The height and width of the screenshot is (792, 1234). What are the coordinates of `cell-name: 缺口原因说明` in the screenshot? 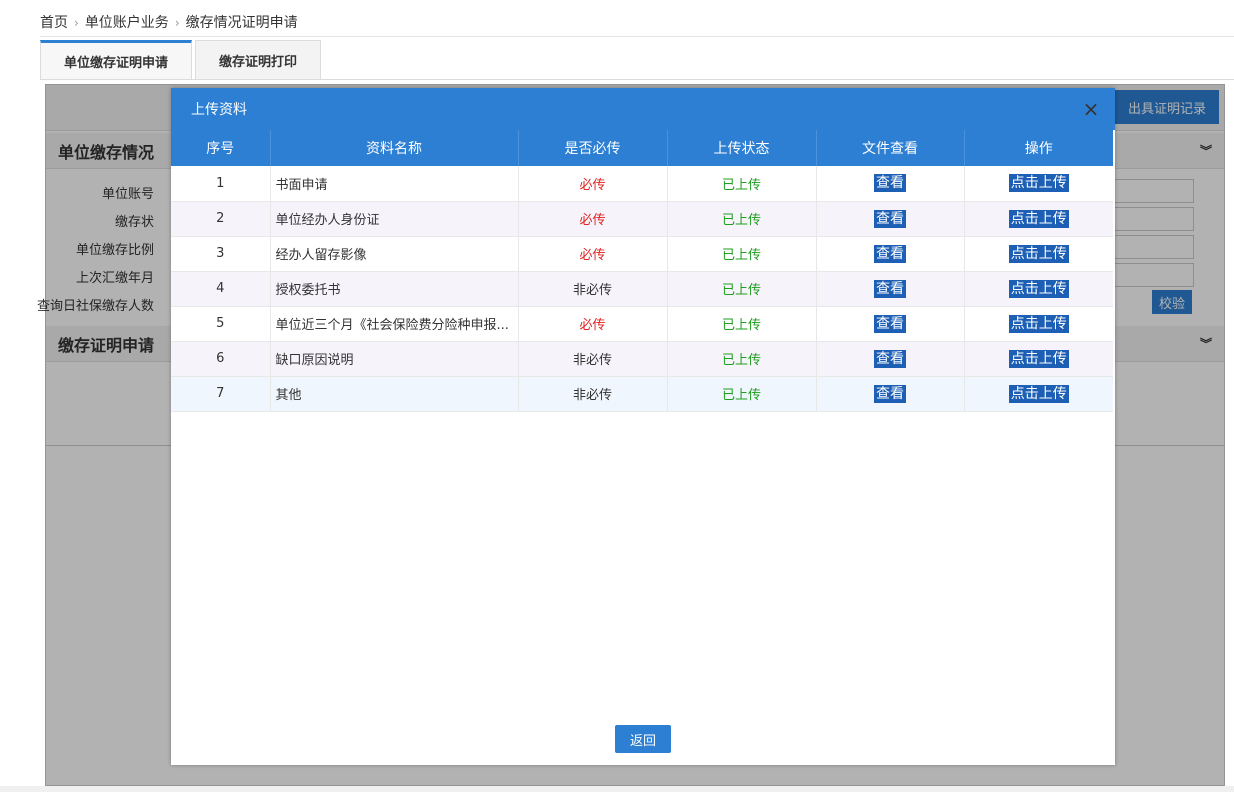 It's located at (394, 358).